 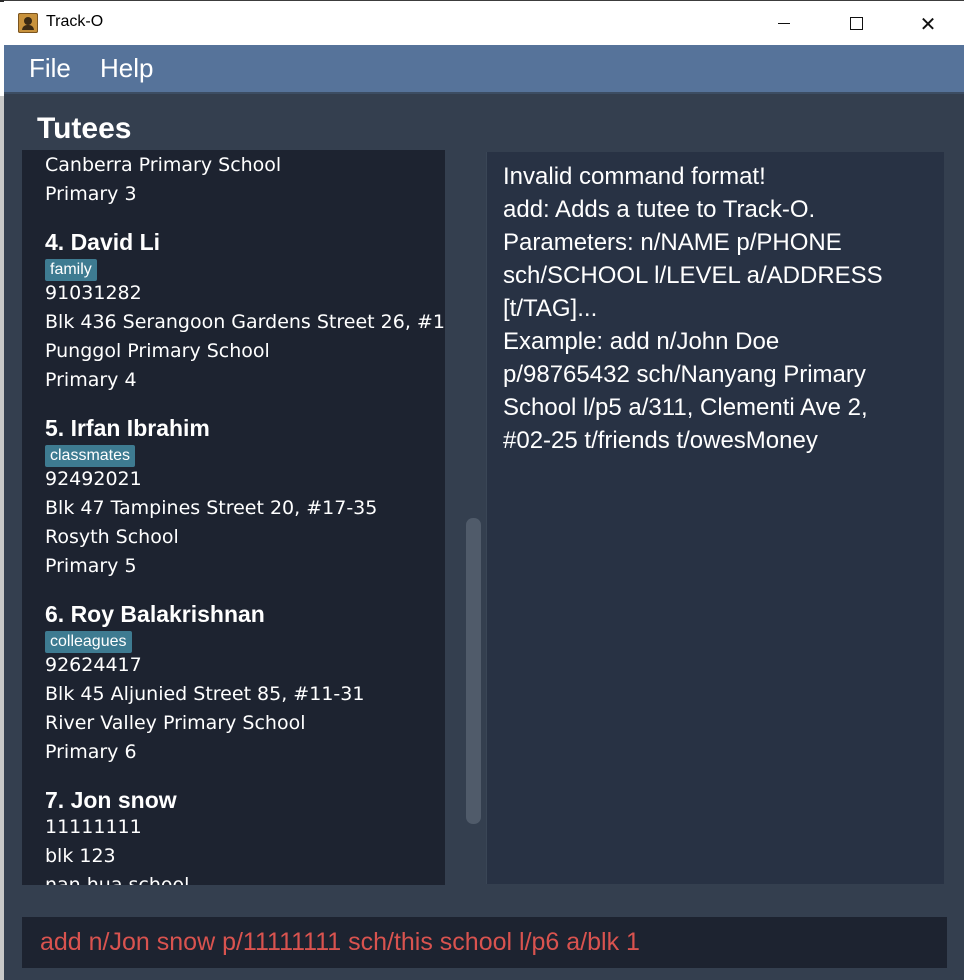 What do you see at coordinates (175, 723) in the screenshot?
I see `tutee-6-school: River Valley Primary School` at bounding box center [175, 723].